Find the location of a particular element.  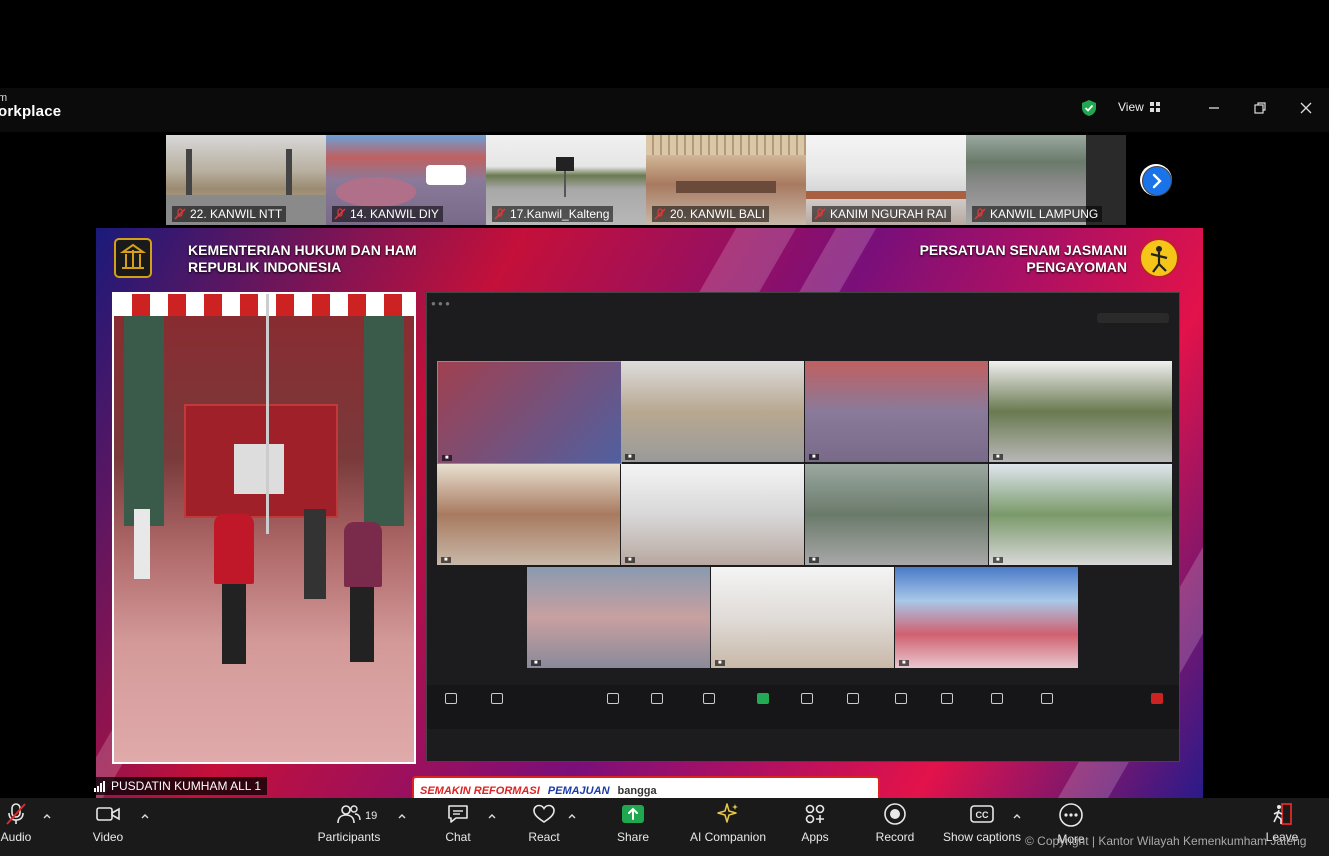

closed-captions-icon: CC is located at coordinates (982, 814).